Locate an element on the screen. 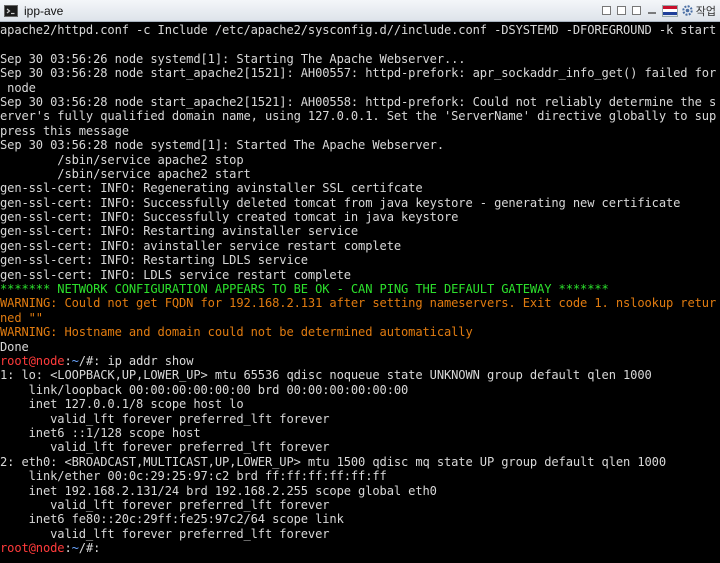  terminal-line: node is located at coordinates (360, 88).